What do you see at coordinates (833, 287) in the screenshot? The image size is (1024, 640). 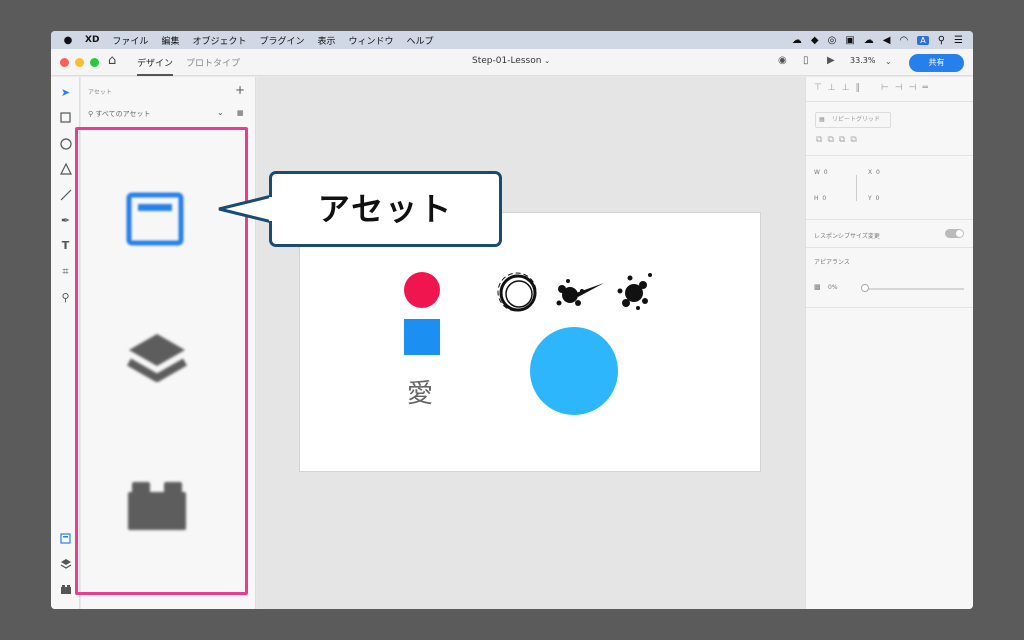 I see `opacity-value: 0%` at bounding box center [833, 287].